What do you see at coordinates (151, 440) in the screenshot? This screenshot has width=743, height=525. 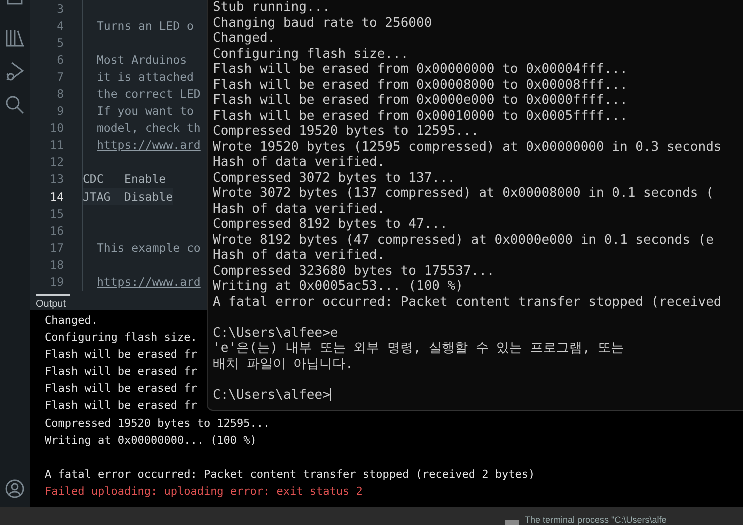 I see `output-line: Writing at 0x00000000... (100 %)` at bounding box center [151, 440].